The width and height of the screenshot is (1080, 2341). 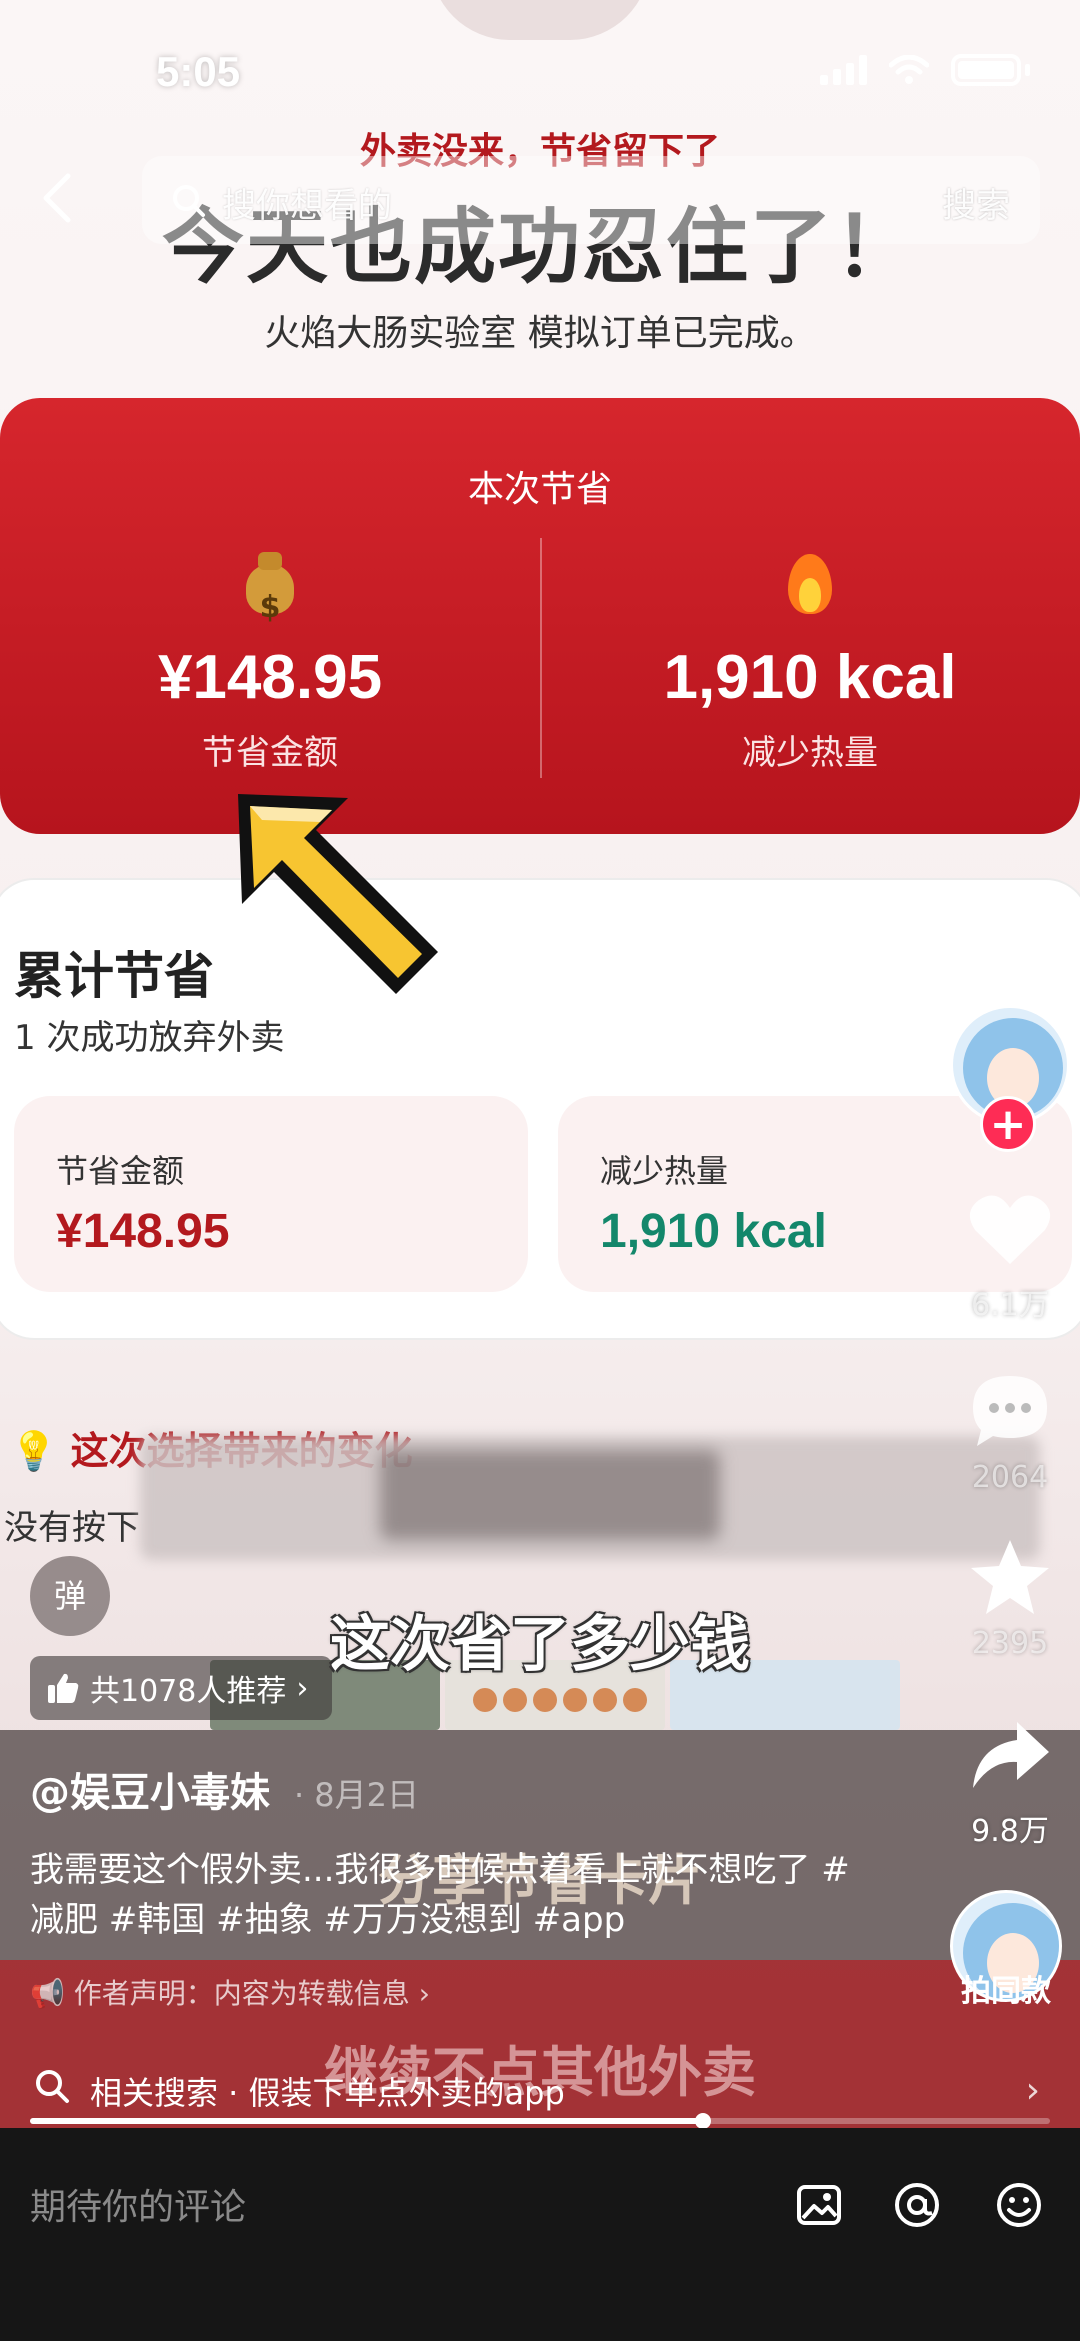 What do you see at coordinates (188, 1691) in the screenshot?
I see `recommend-count: 共1078人推荐` at bounding box center [188, 1691].